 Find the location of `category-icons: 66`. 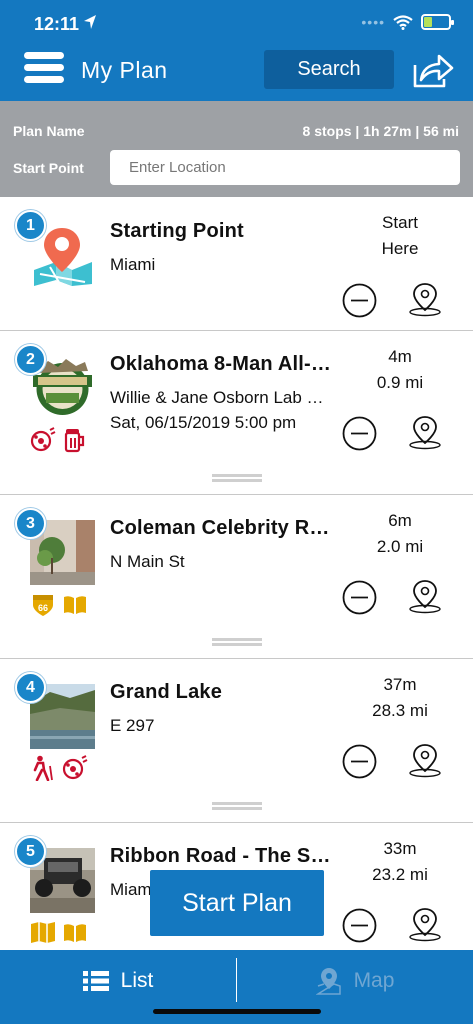

category-icons: 66 is located at coordinates (59, 604).